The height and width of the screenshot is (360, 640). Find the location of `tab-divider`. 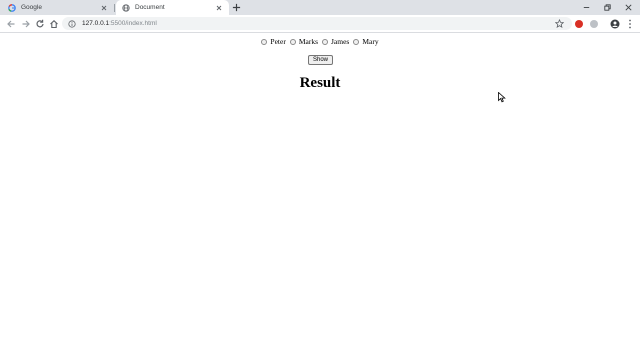

tab-divider is located at coordinates (114, 8).